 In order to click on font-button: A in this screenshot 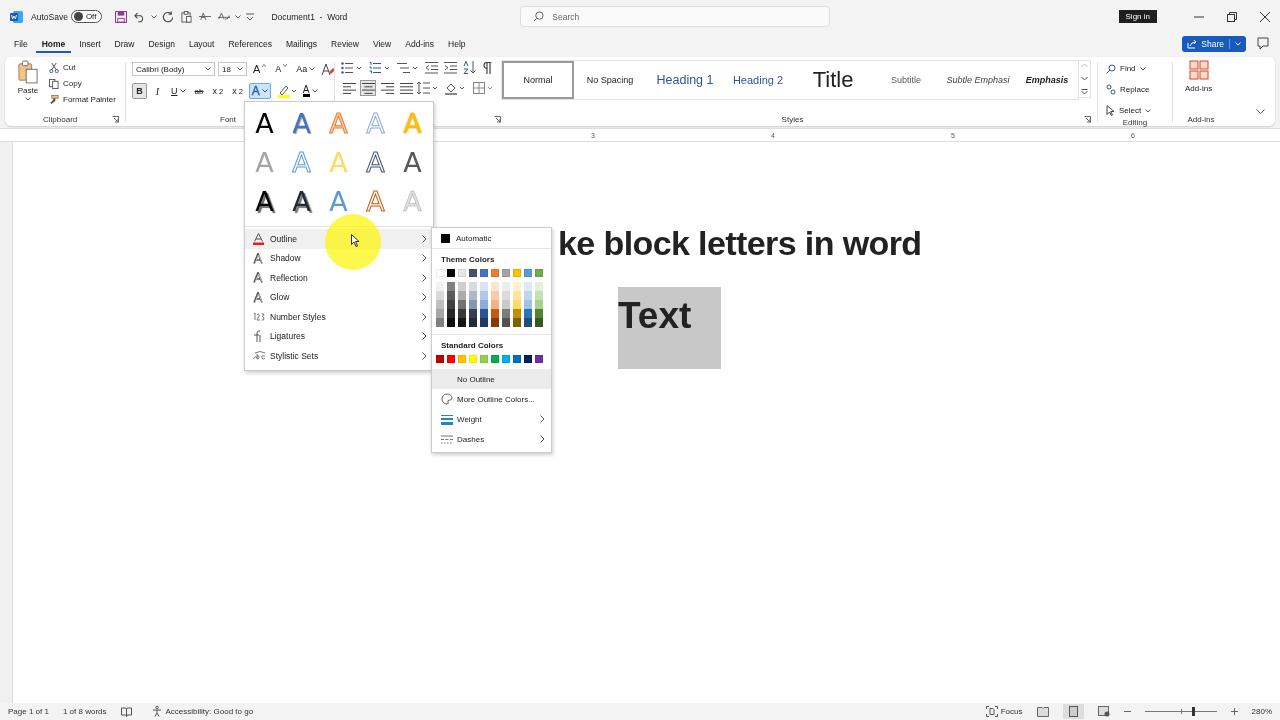, I will do `click(259, 91)`.